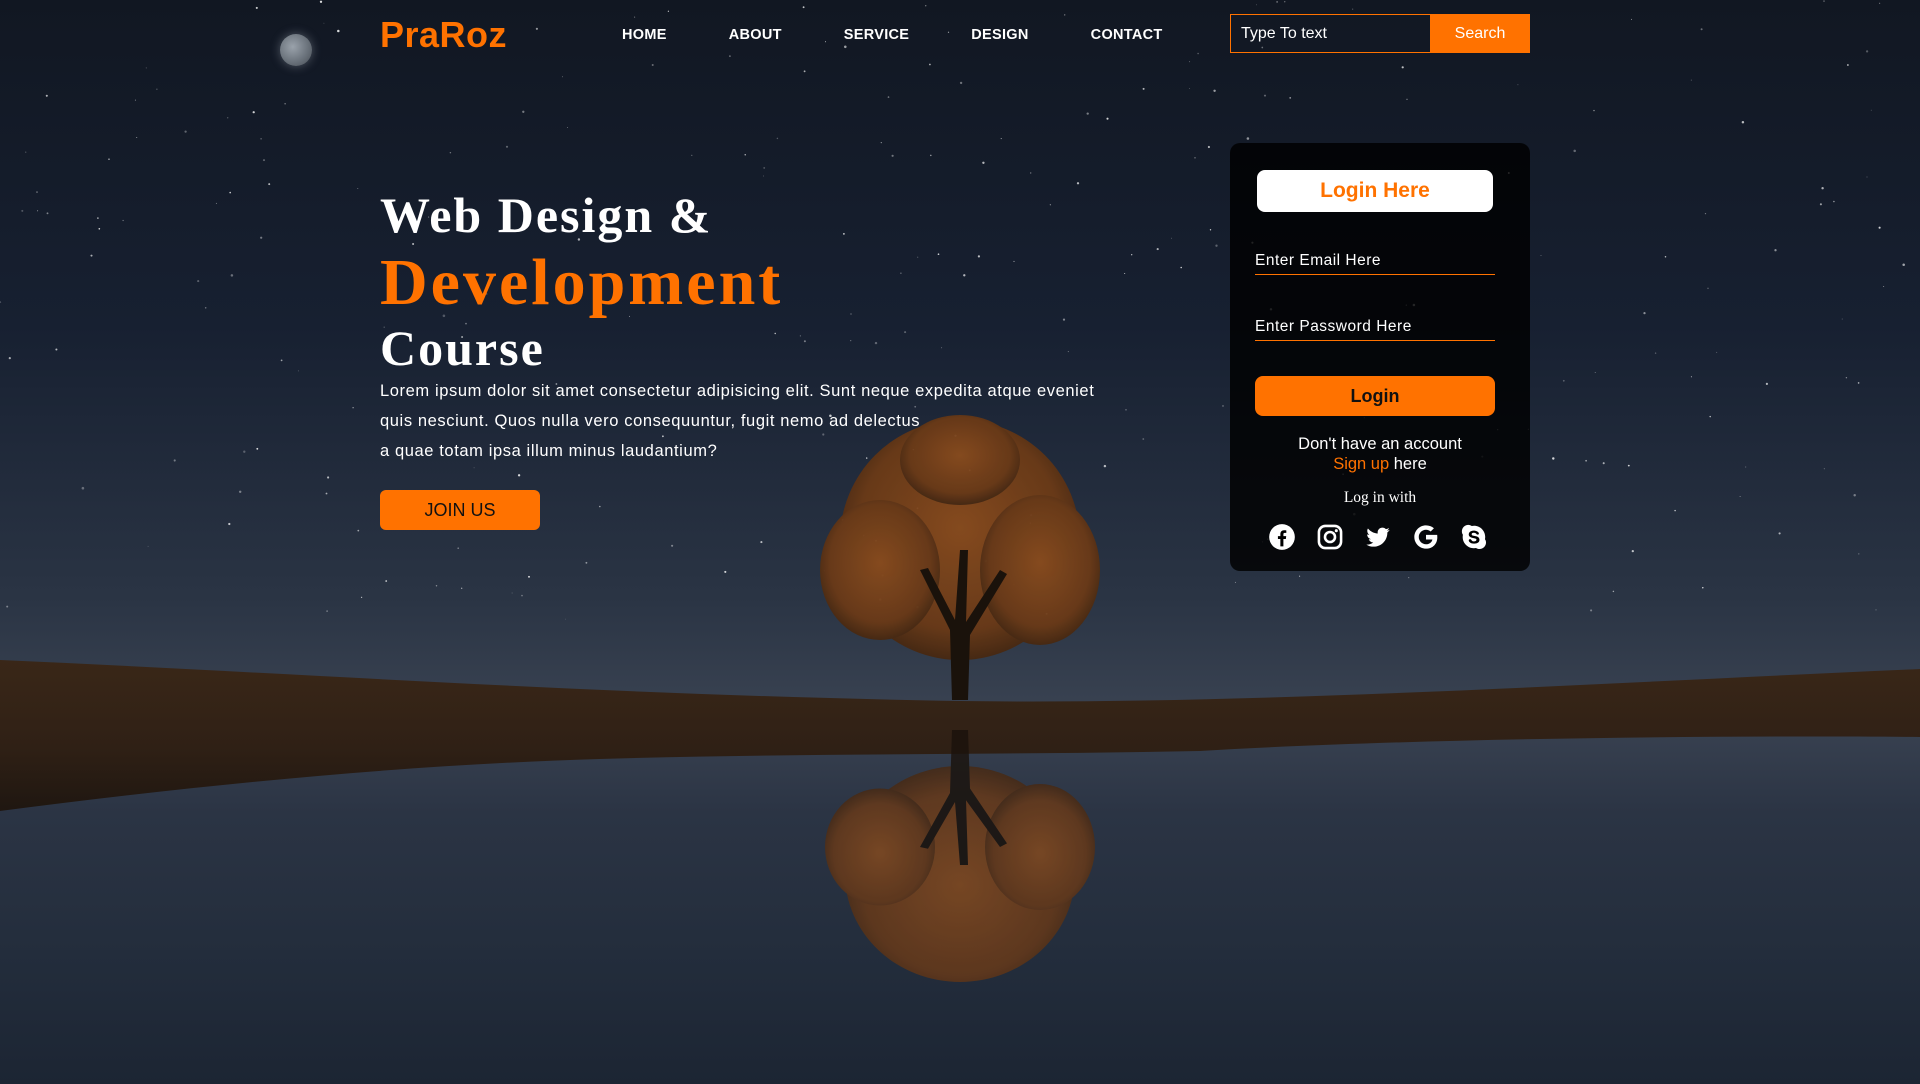  What do you see at coordinates (644, 35) in the screenshot?
I see `nav-home: HOME` at bounding box center [644, 35].